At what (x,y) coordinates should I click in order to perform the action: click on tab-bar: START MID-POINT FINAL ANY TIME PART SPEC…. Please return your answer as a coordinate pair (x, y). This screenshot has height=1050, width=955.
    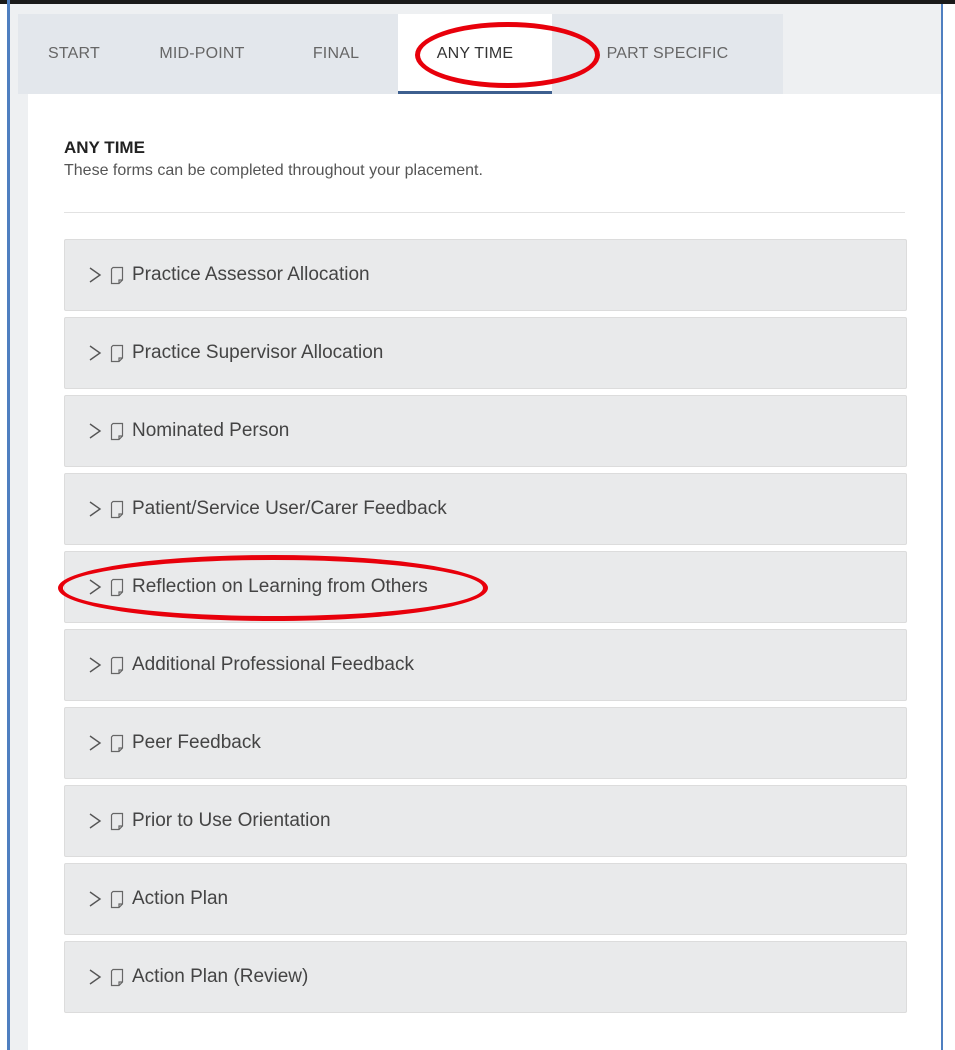
    Looking at the image, I should click on (400, 54).